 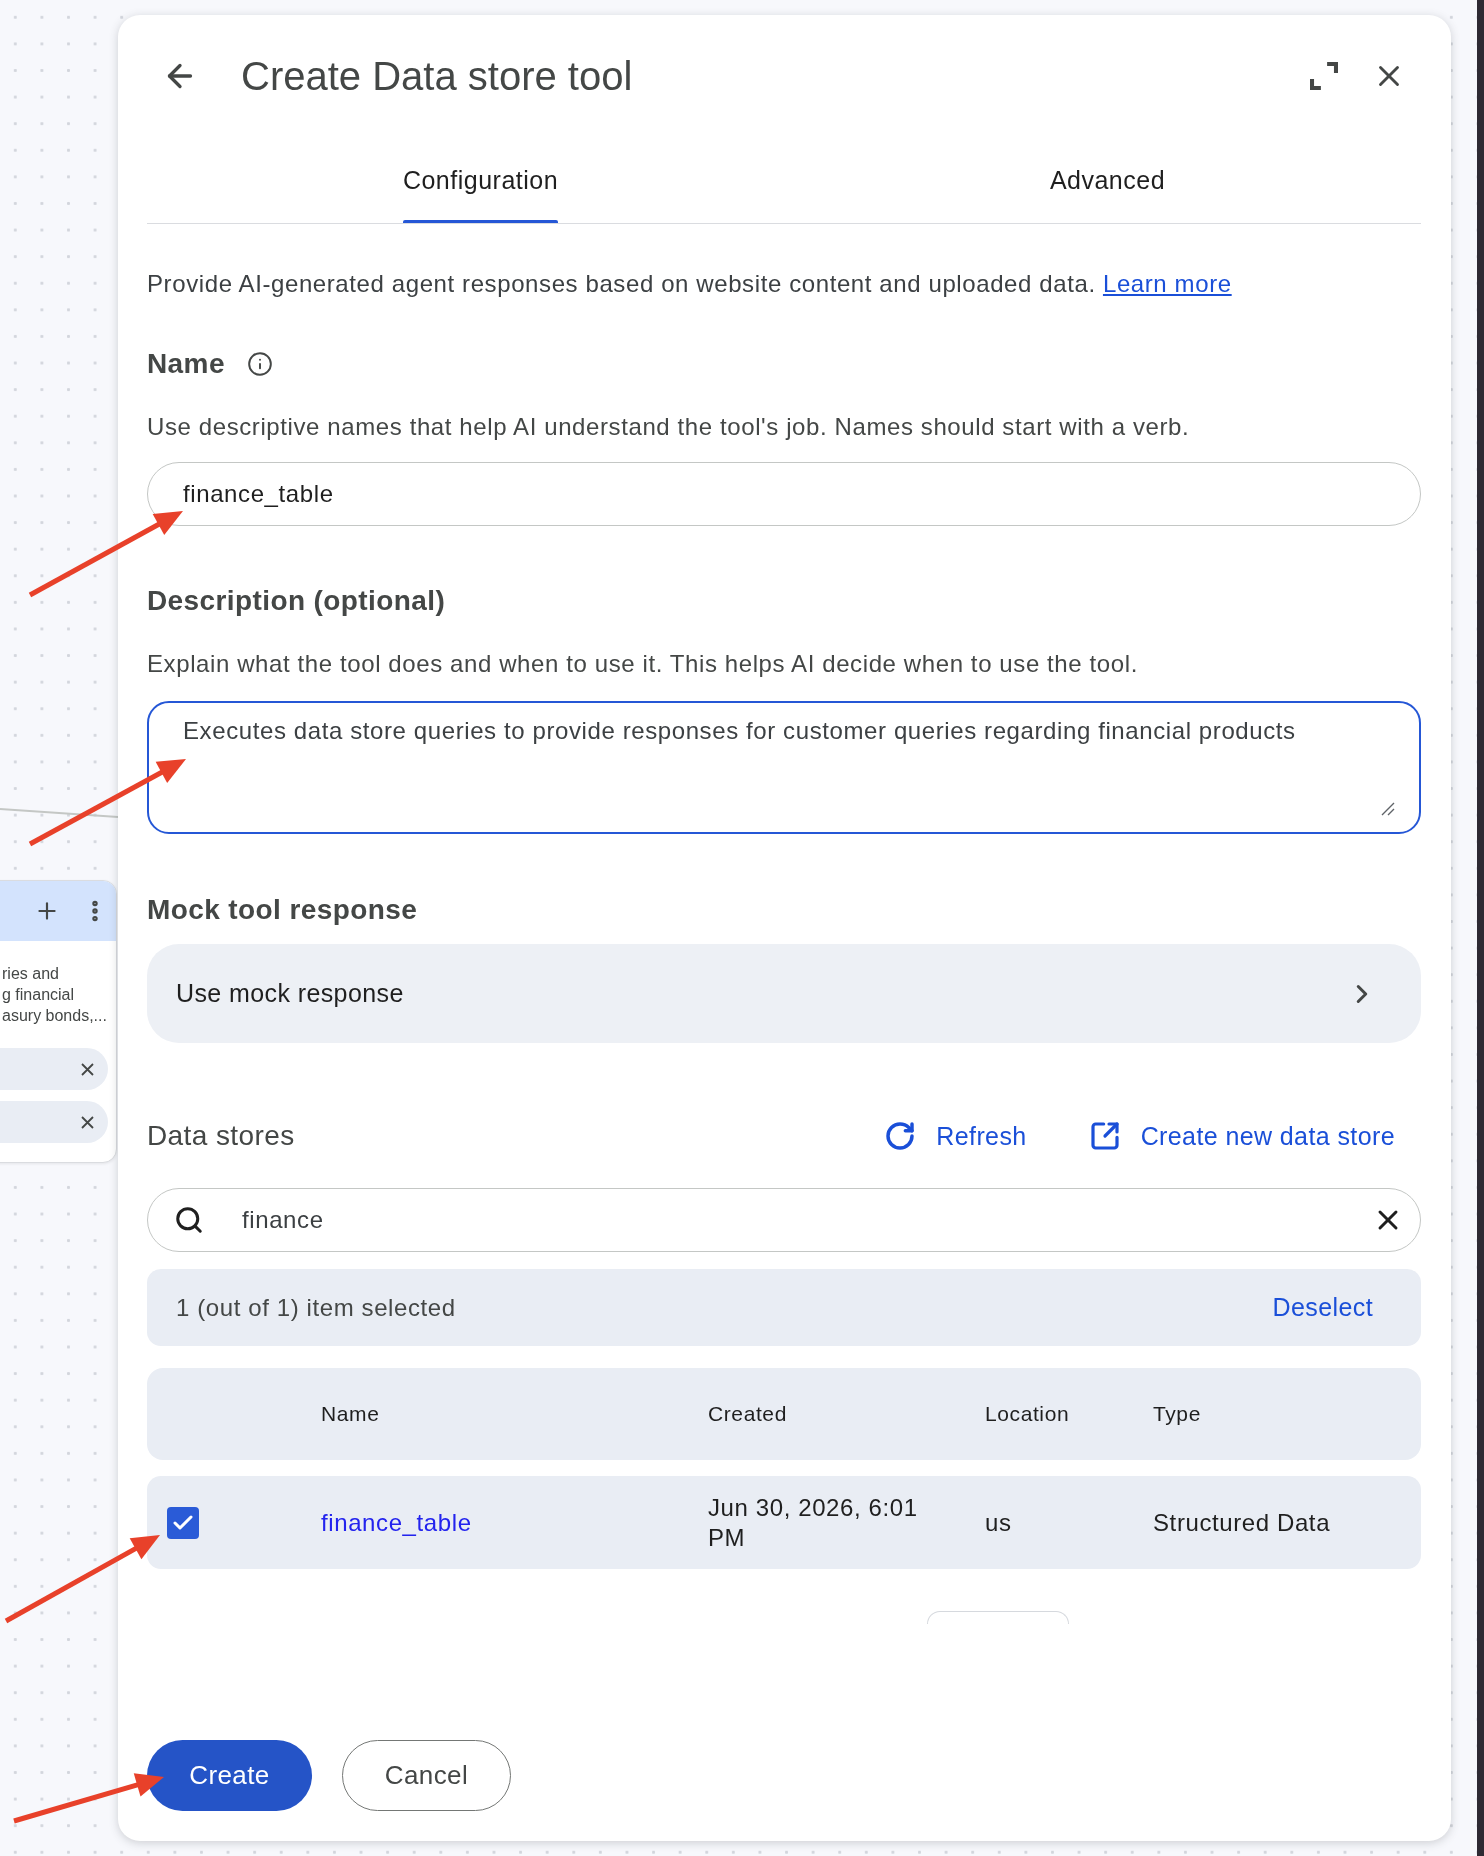 What do you see at coordinates (784, 993) in the screenshot?
I see `mock-response-option: Use mock response` at bounding box center [784, 993].